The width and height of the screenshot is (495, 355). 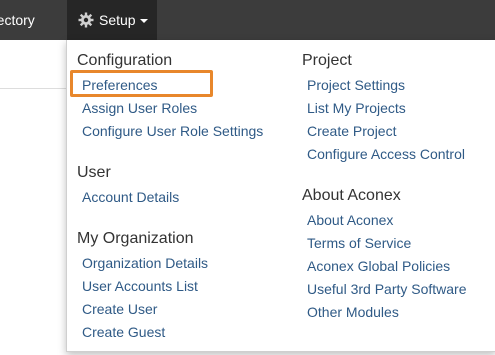 I want to click on nav-directory: rectory, so click(x=17, y=20).